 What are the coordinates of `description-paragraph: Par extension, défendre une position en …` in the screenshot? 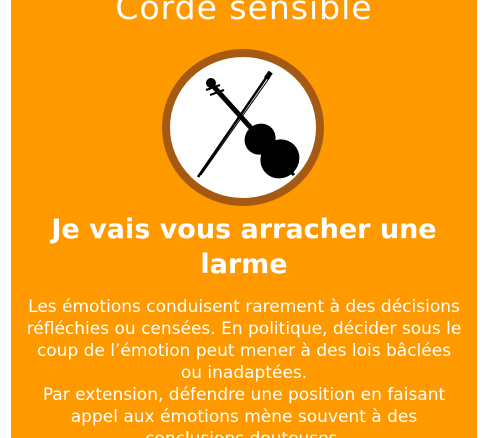 It's located at (244, 411).